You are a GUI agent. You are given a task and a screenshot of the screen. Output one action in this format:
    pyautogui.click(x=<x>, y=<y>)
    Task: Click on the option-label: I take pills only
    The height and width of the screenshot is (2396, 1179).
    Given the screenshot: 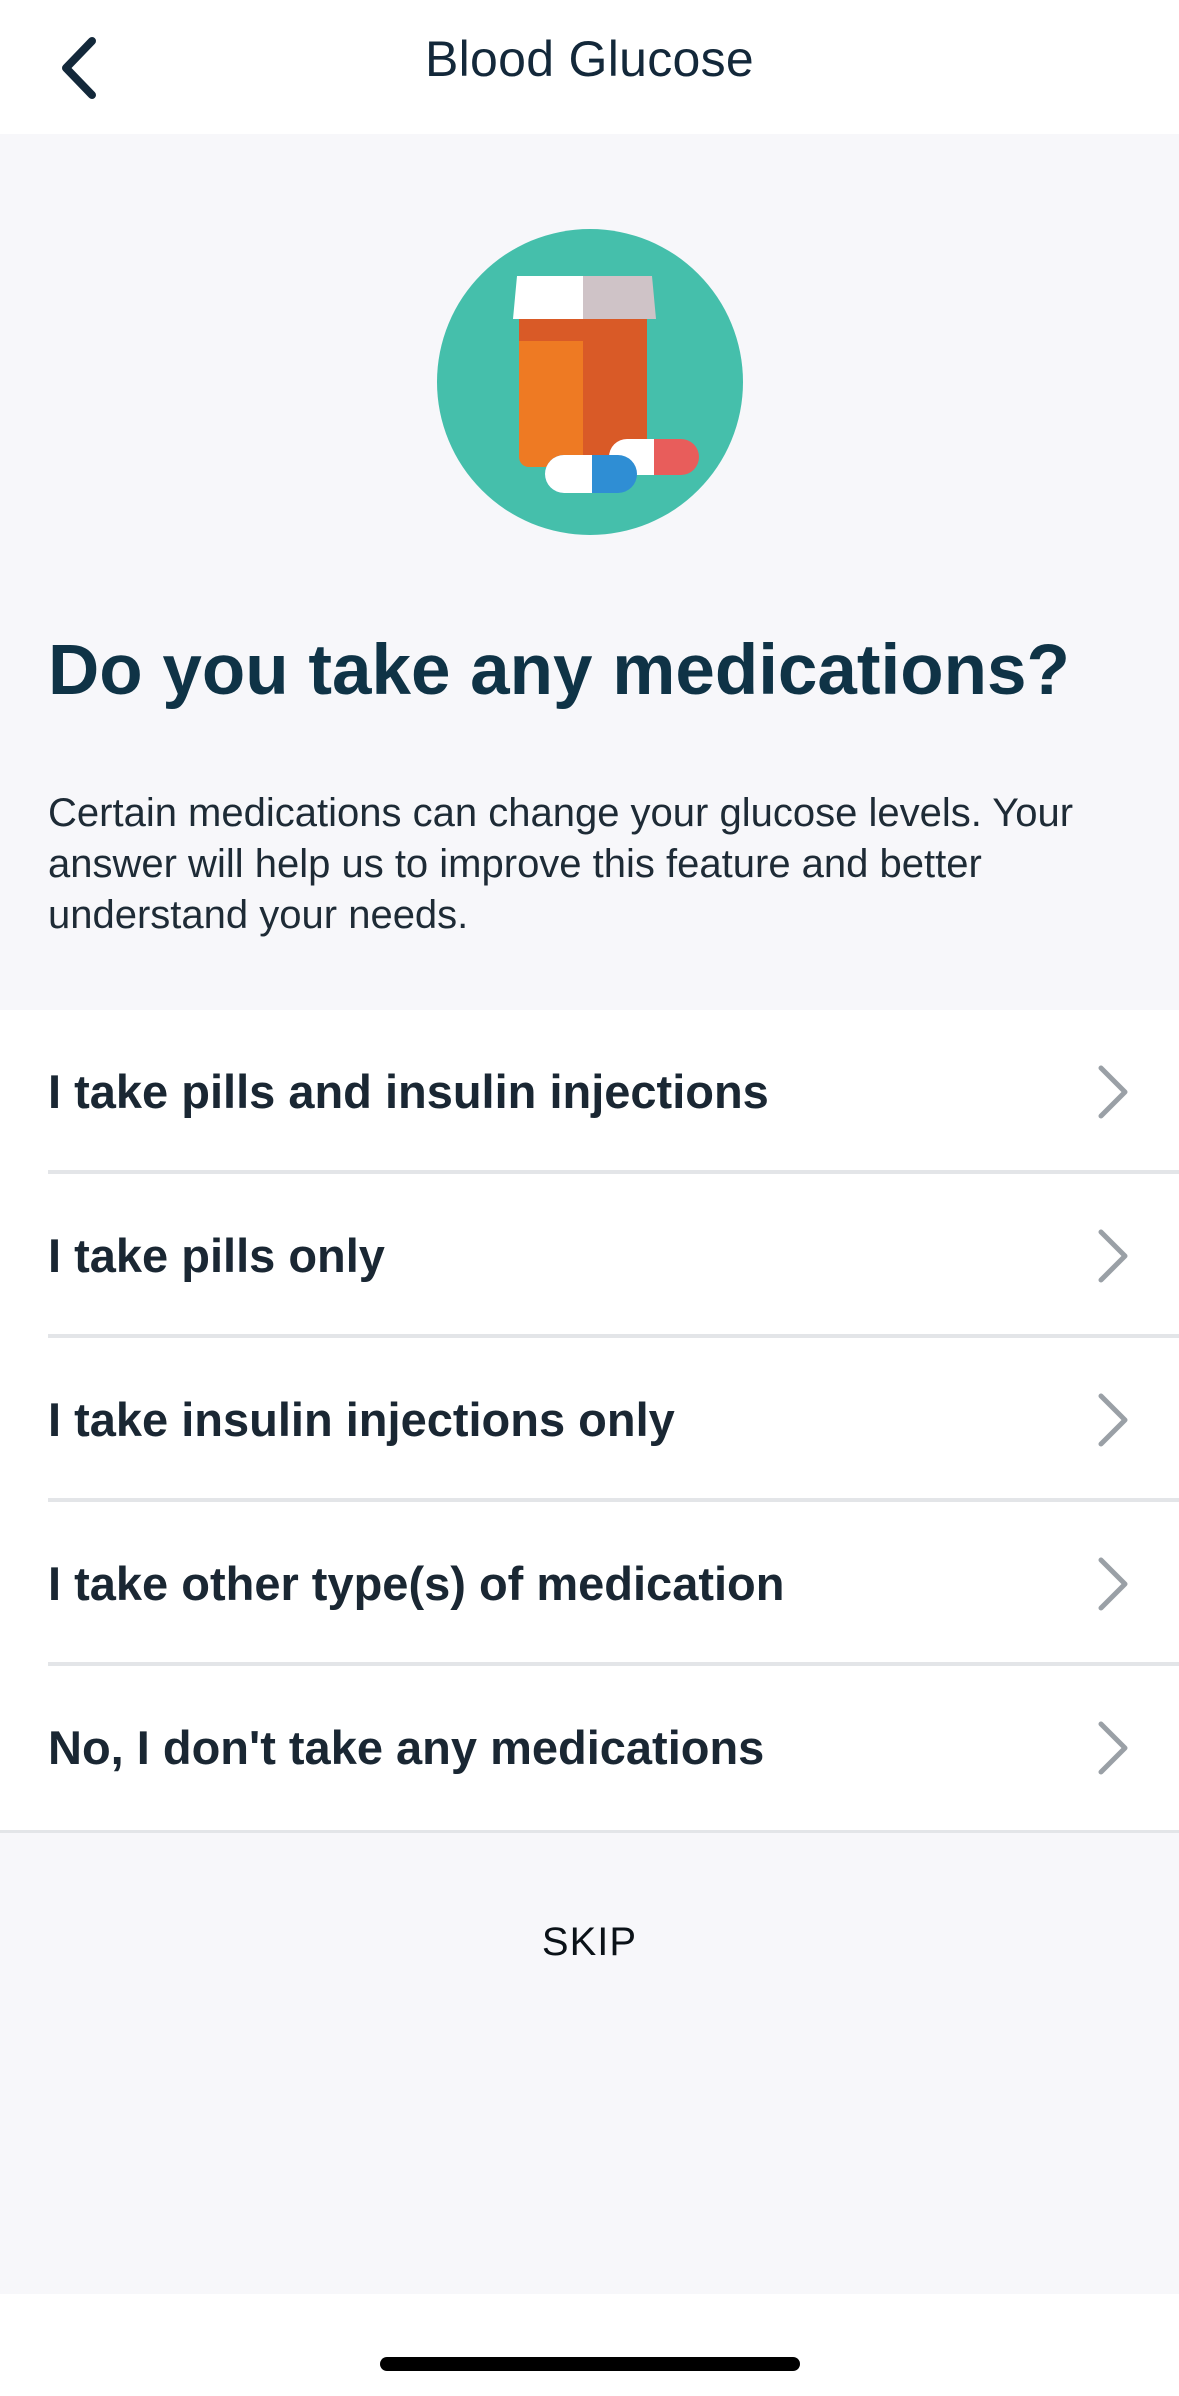 What is the action you would take?
    pyautogui.click(x=216, y=1255)
    